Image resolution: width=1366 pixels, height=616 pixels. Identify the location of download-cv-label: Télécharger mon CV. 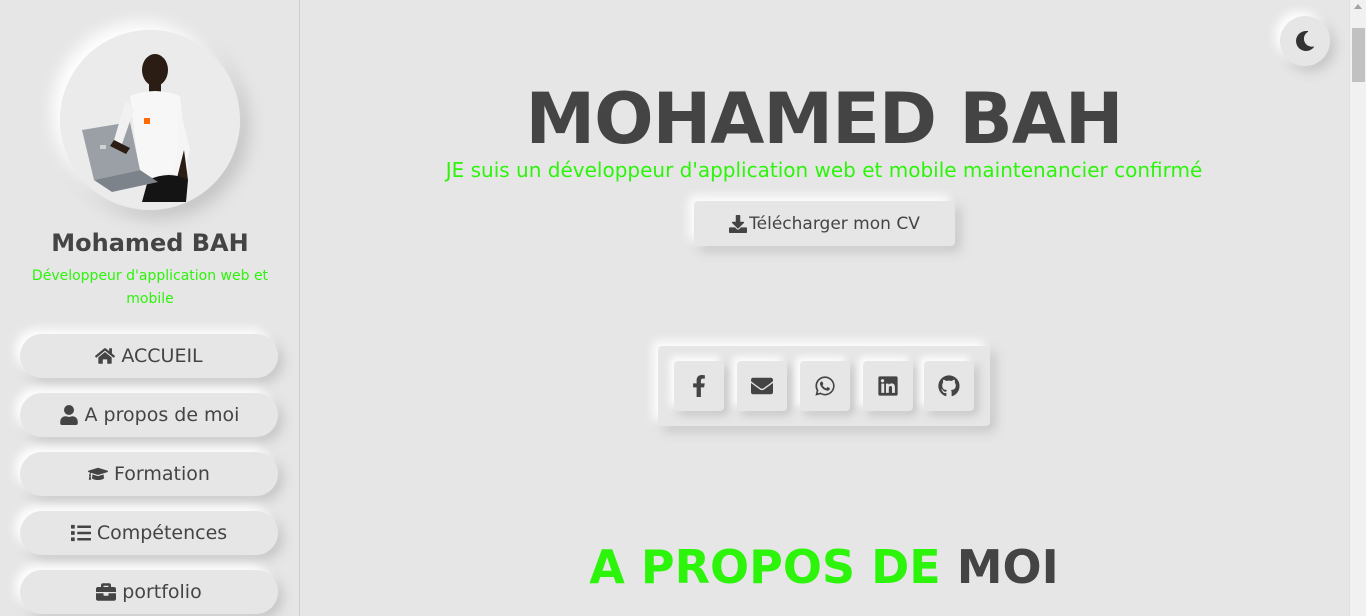
(834, 223).